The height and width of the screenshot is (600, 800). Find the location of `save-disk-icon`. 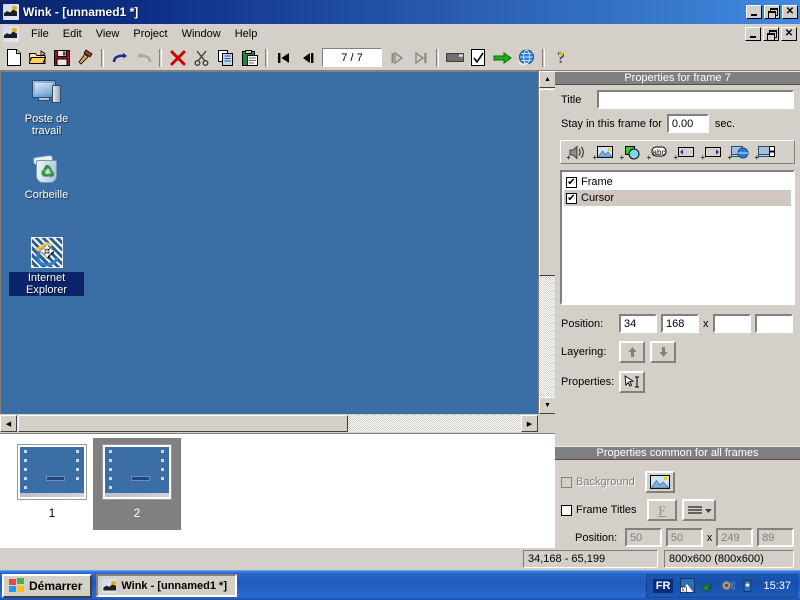

save-disk-icon is located at coordinates (61, 58).